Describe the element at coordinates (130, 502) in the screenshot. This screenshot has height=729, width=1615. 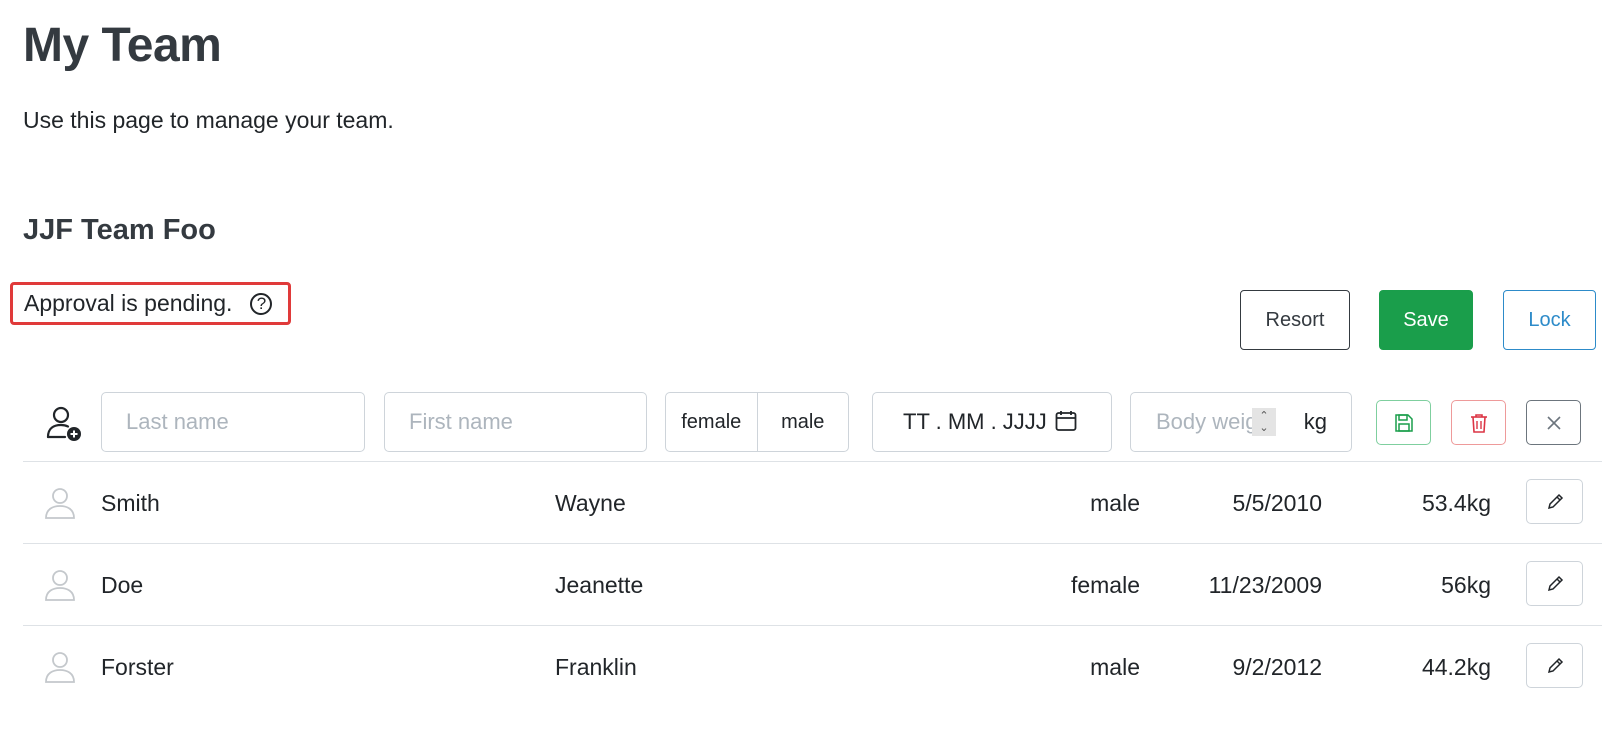
I see `member-last-name: Smith` at that location.